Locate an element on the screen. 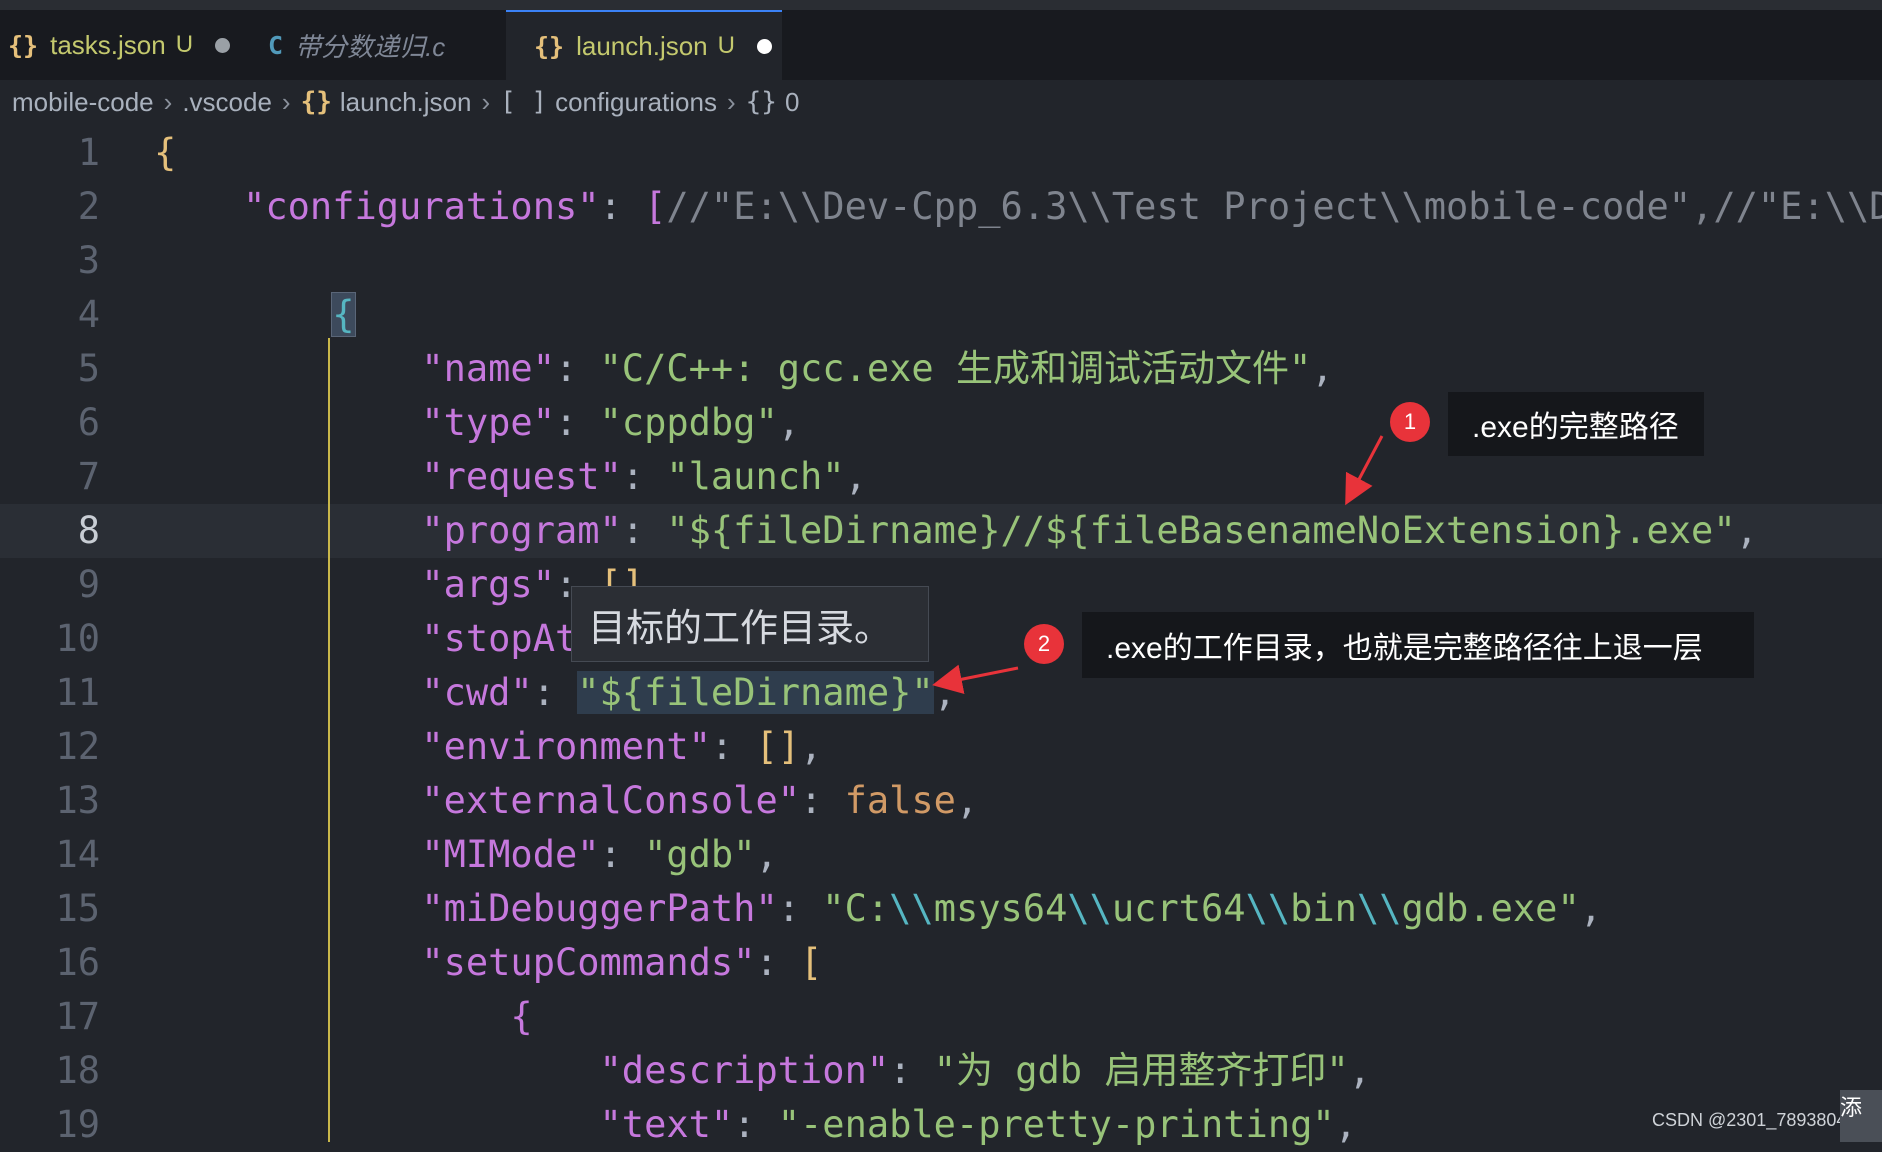  code-line: 12 "environment": [], is located at coordinates (941, 747).